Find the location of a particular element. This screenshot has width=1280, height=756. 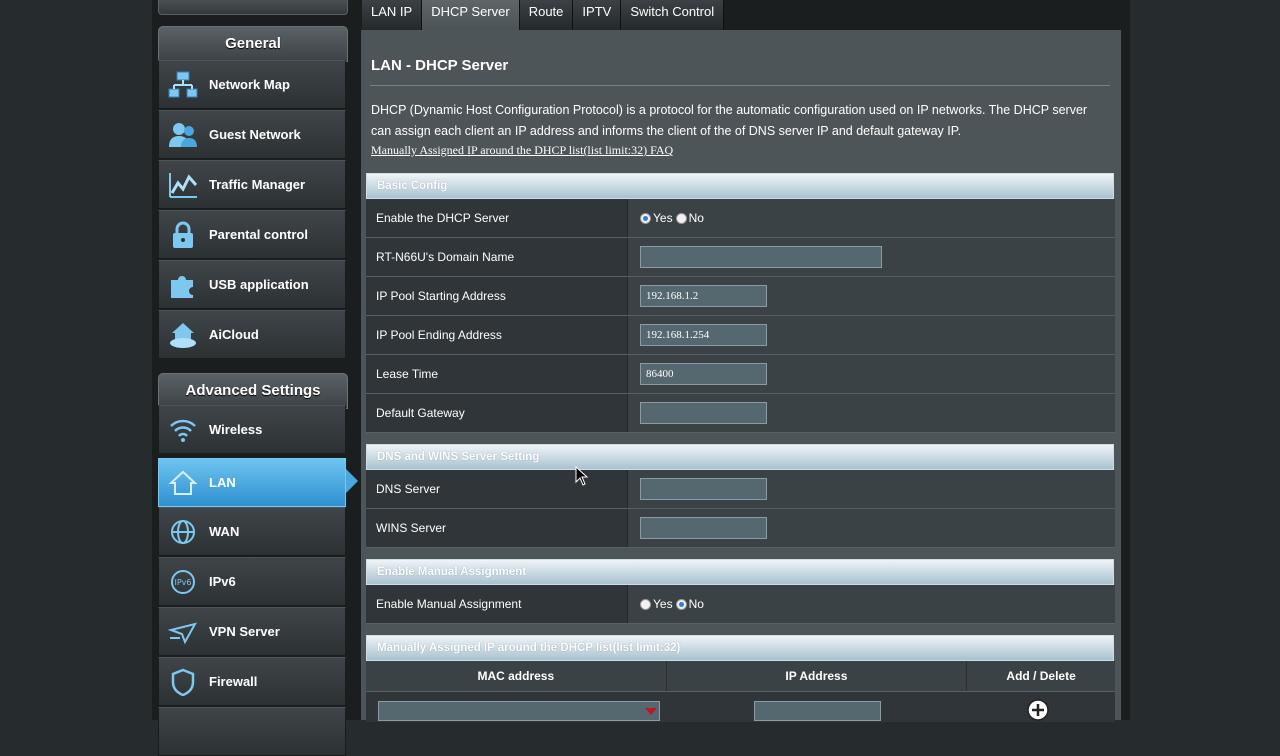

sidebar-item-parental-control: Parental control is located at coordinates (252, 234).